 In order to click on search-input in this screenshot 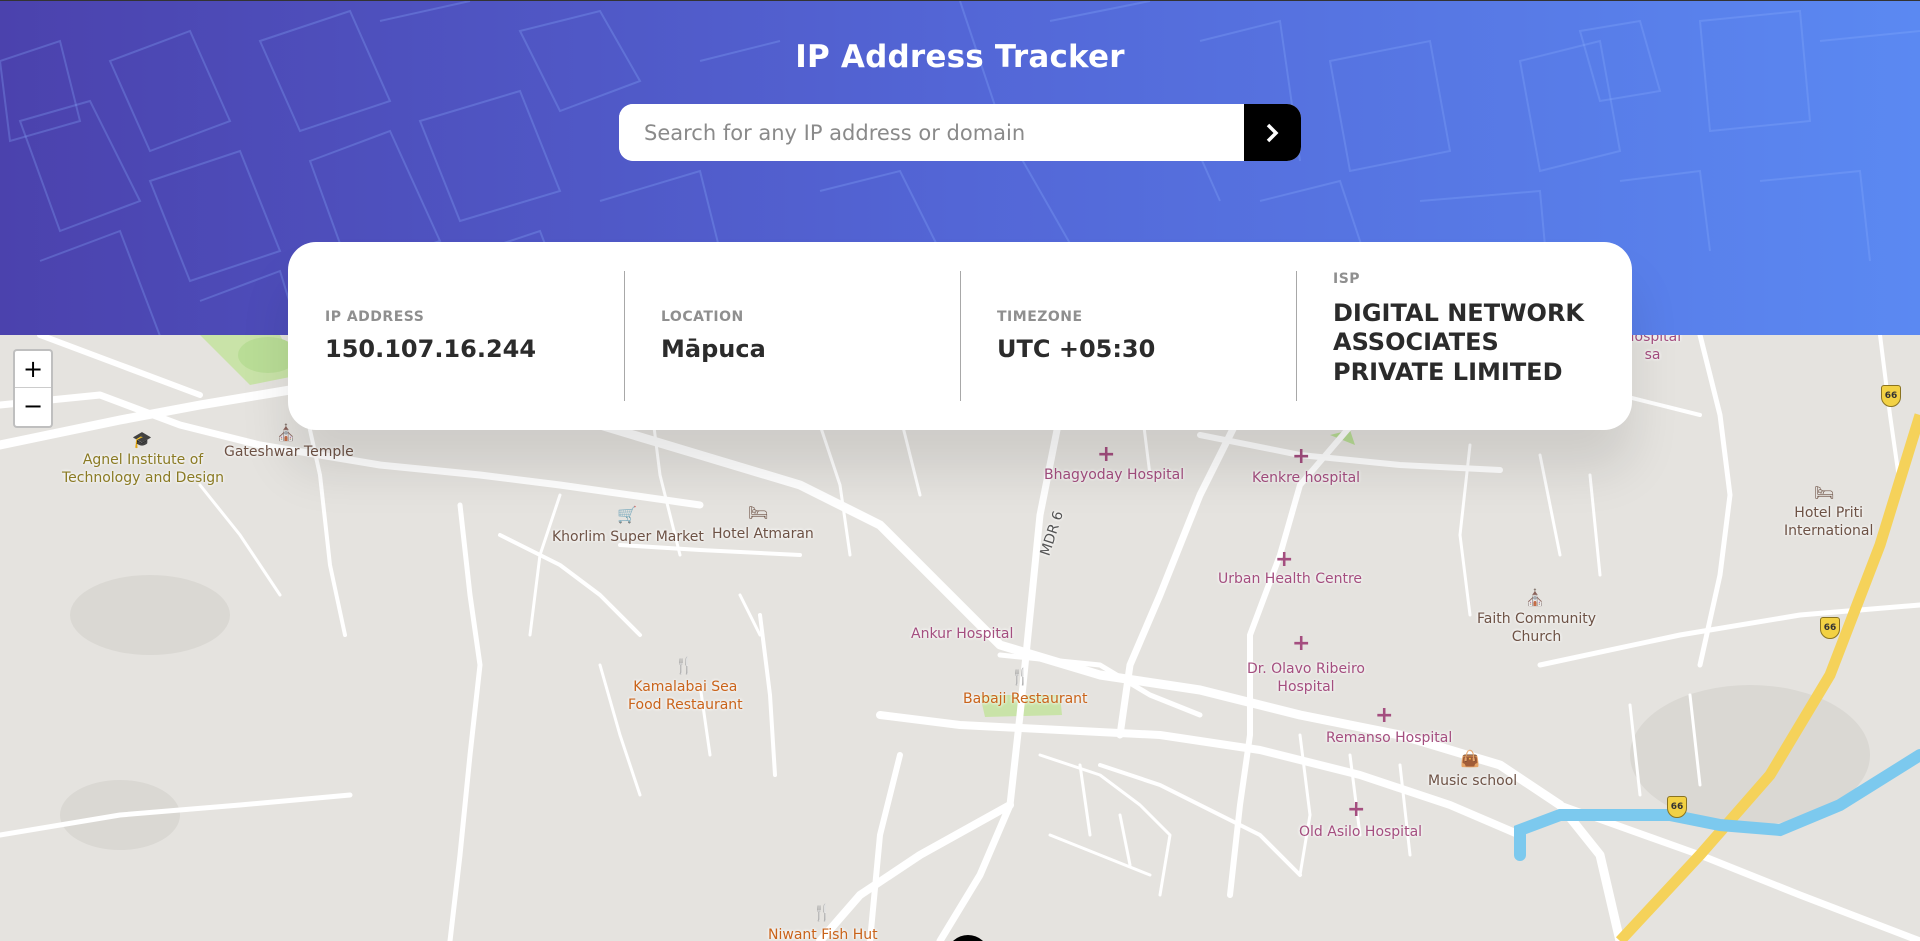, I will do `click(931, 132)`.